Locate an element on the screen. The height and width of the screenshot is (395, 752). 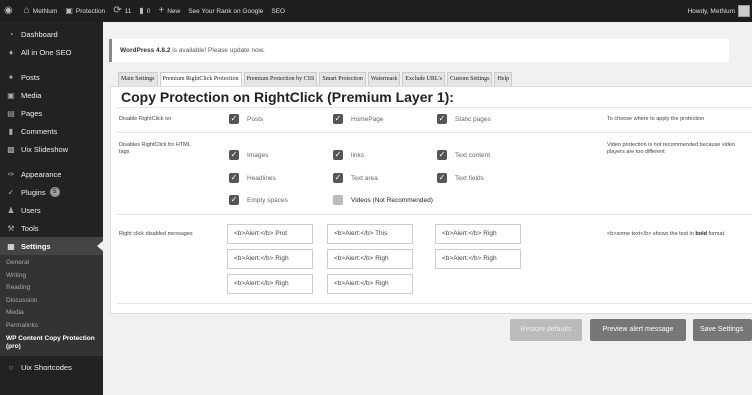
checkbox-label: links is located at coordinates (358, 155).